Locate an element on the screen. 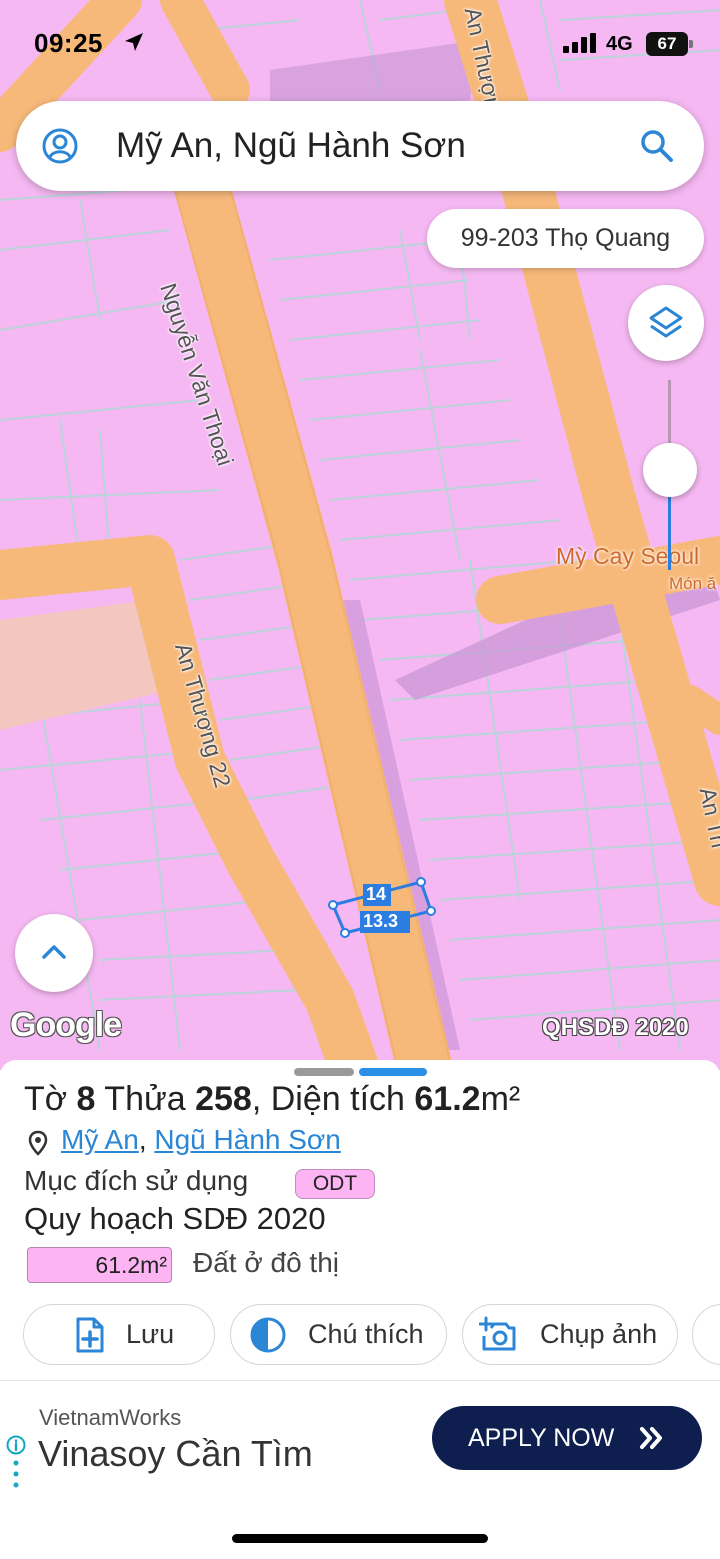  add-camera-icon is located at coordinates (497, 1333).